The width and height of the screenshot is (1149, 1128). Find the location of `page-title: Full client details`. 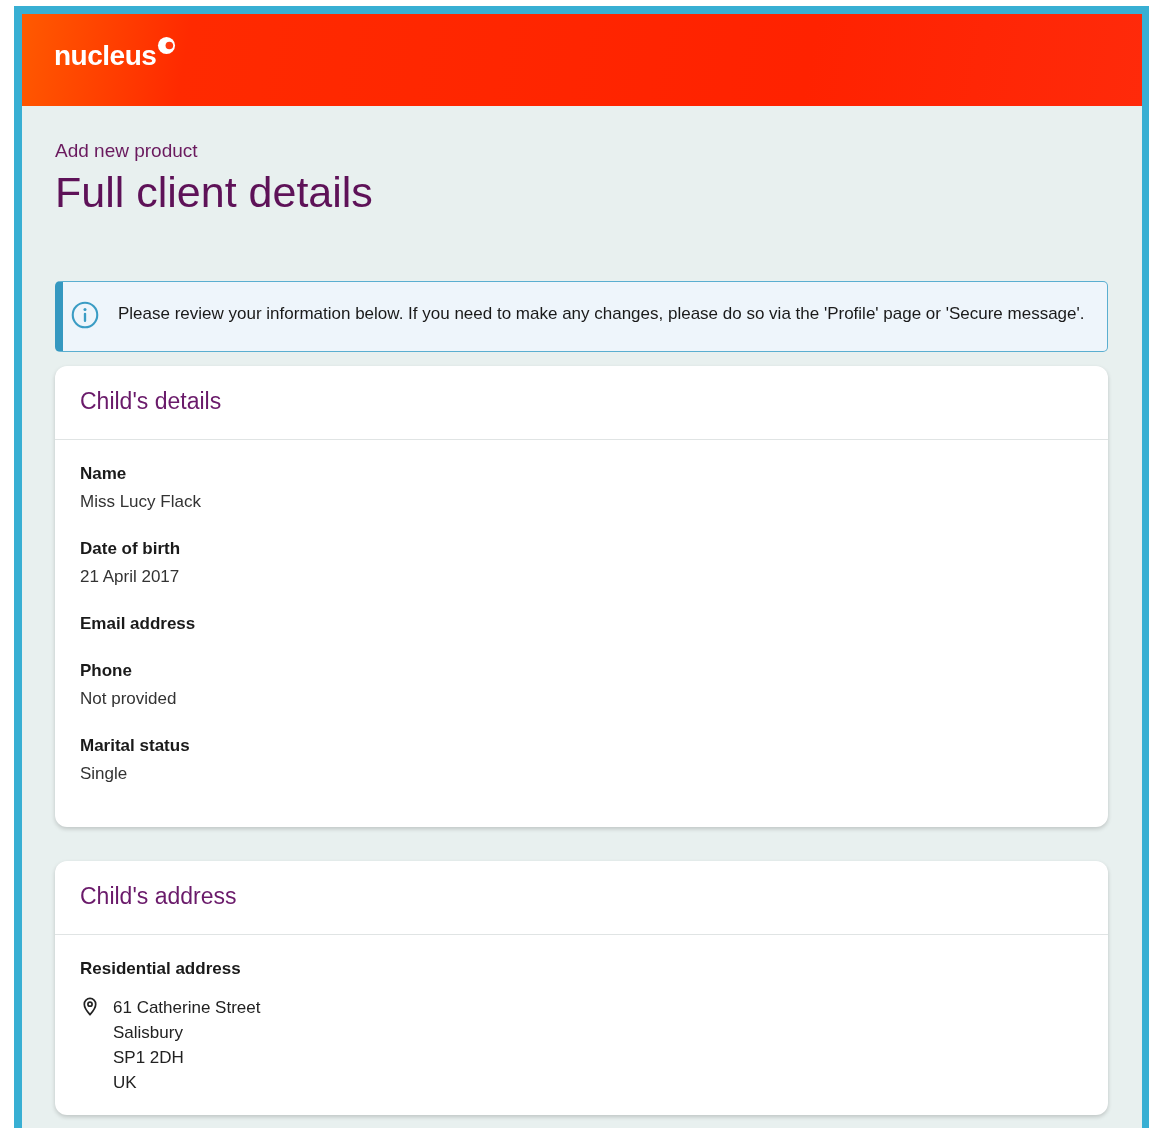

page-title: Full client details is located at coordinates (214, 192).